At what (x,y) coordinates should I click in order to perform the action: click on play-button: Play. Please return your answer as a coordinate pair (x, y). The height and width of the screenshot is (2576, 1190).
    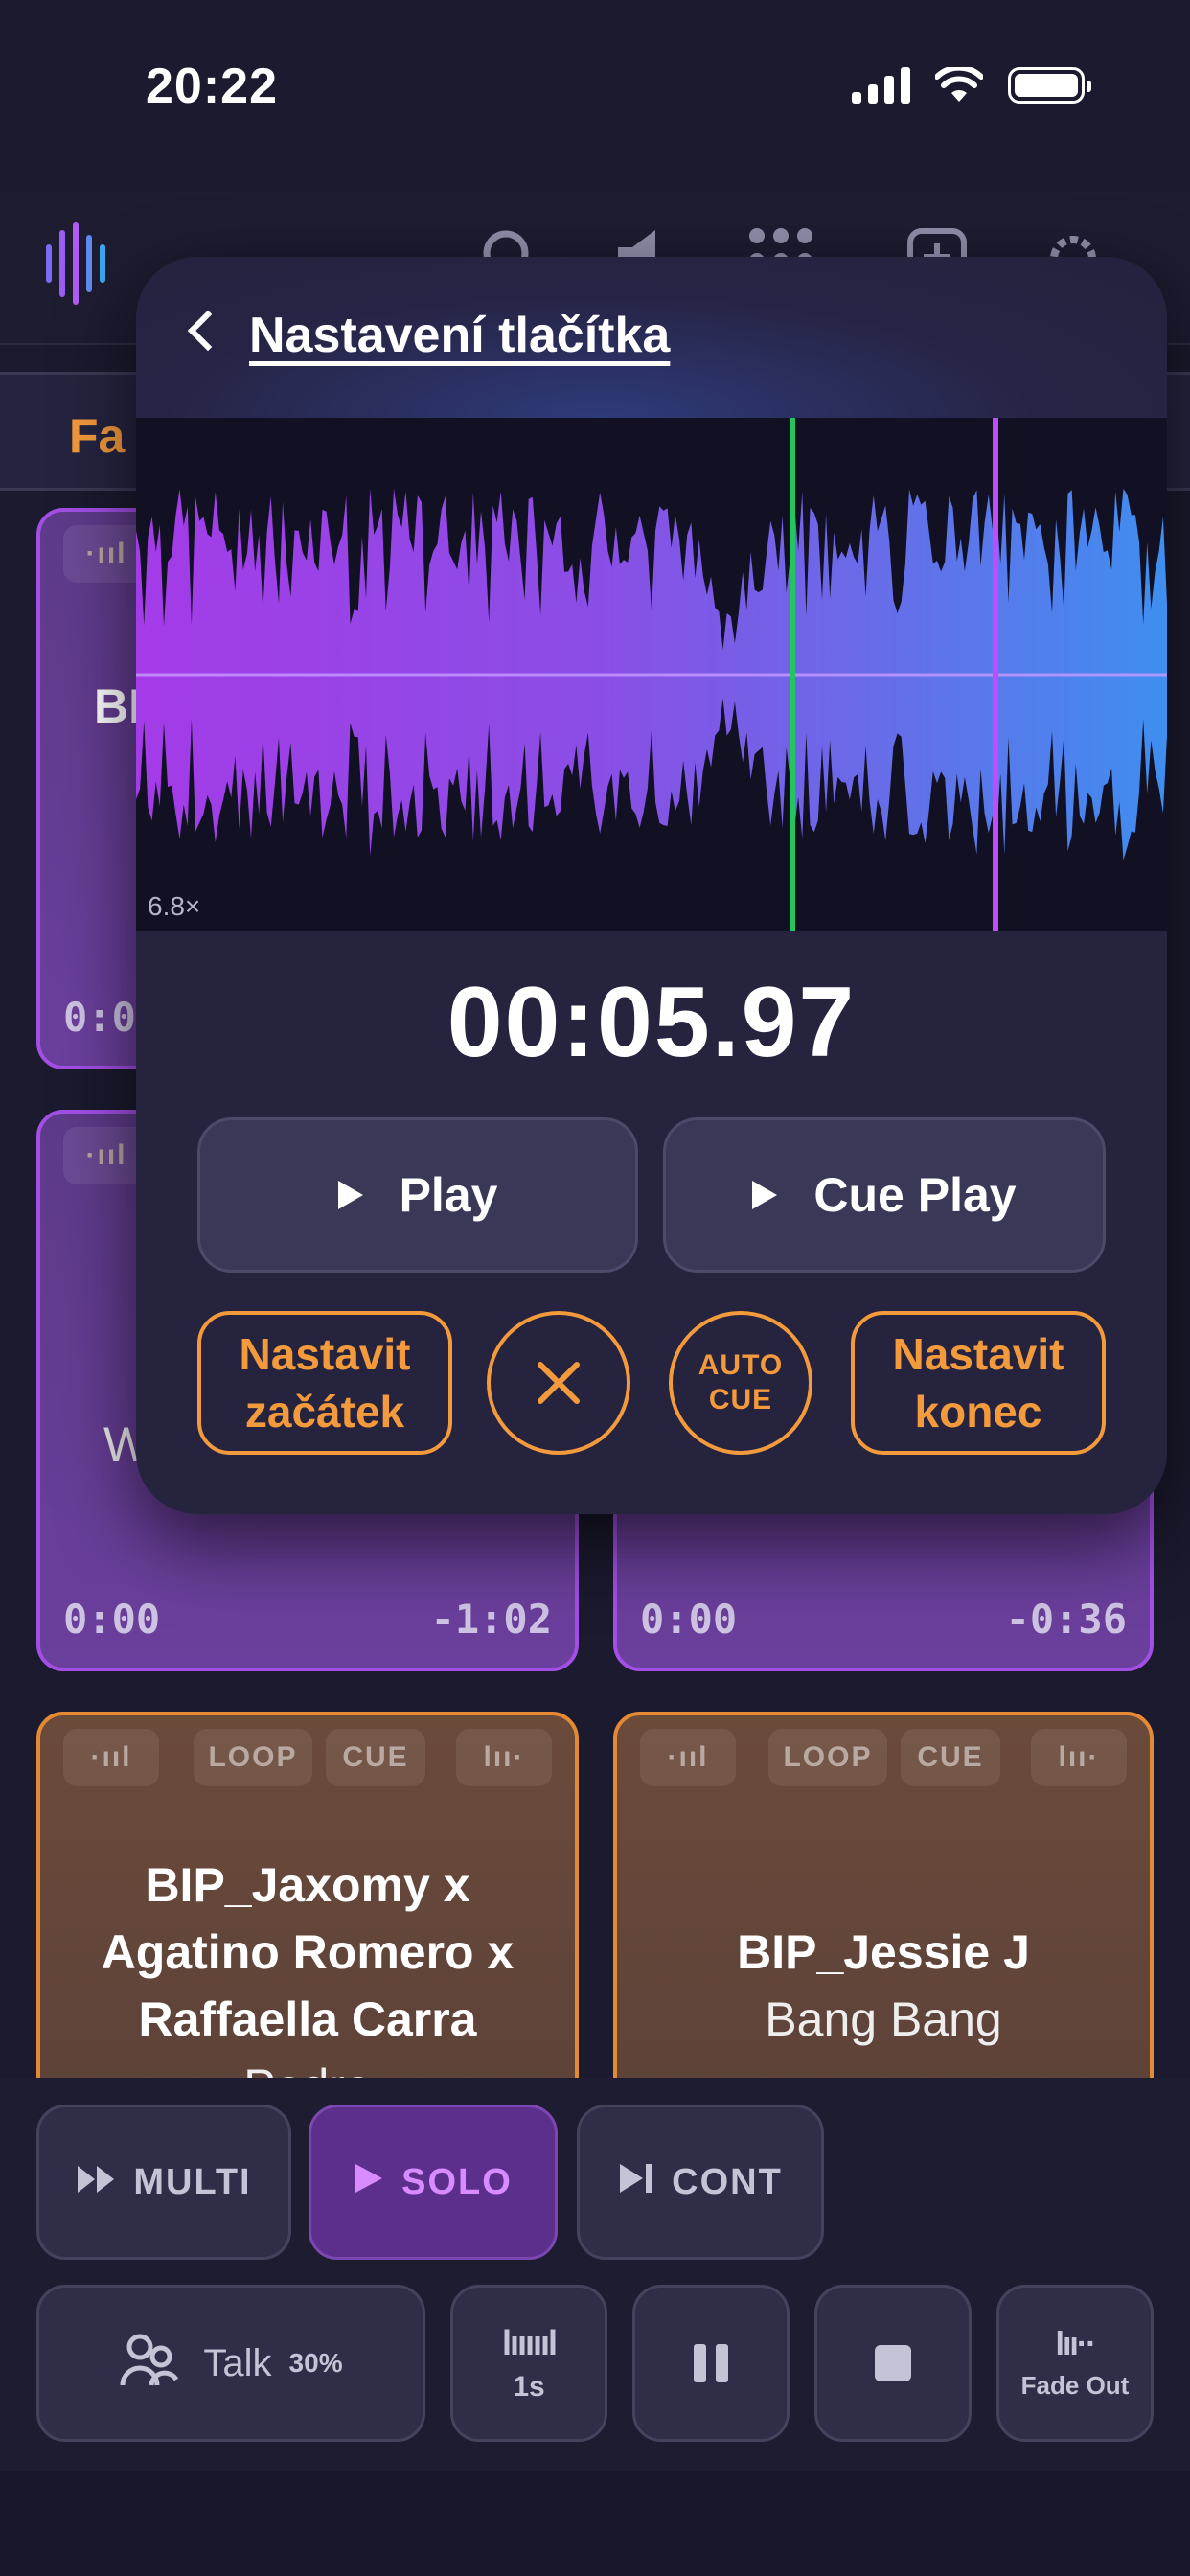
    Looking at the image, I should click on (418, 1195).